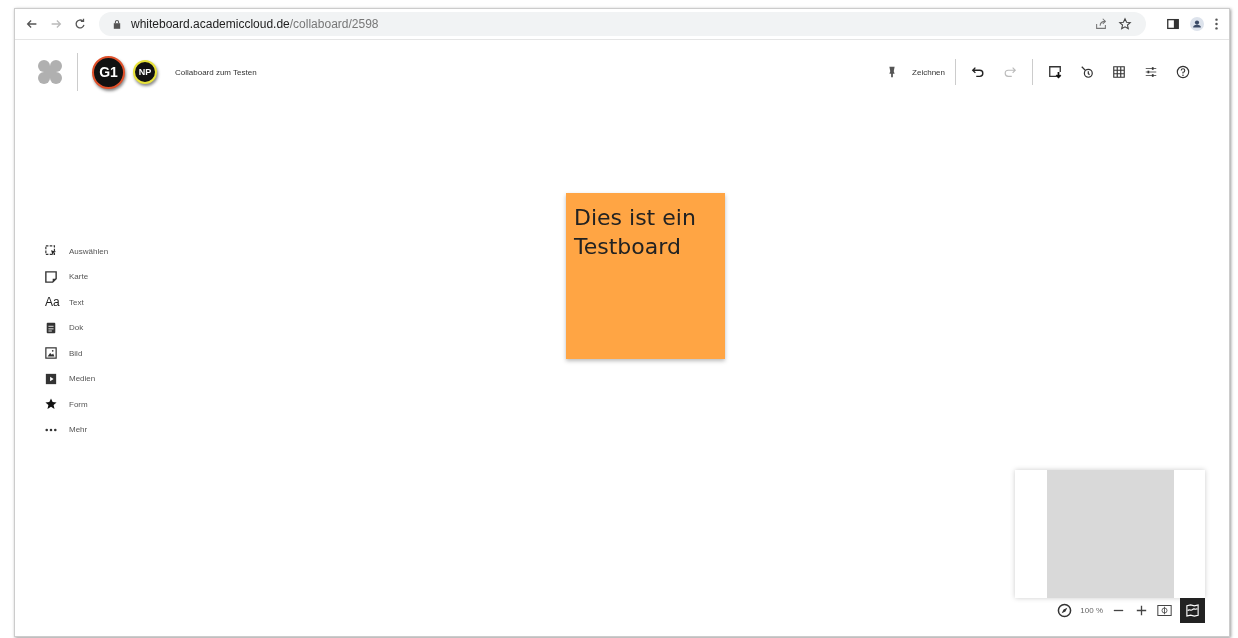 This screenshot has height=638, width=1238. What do you see at coordinates (622, 24) in the screenshot?
I see `address-field: whiteboard.academiccloud.de/collaboard/2598` at bounding box center [622, 24].